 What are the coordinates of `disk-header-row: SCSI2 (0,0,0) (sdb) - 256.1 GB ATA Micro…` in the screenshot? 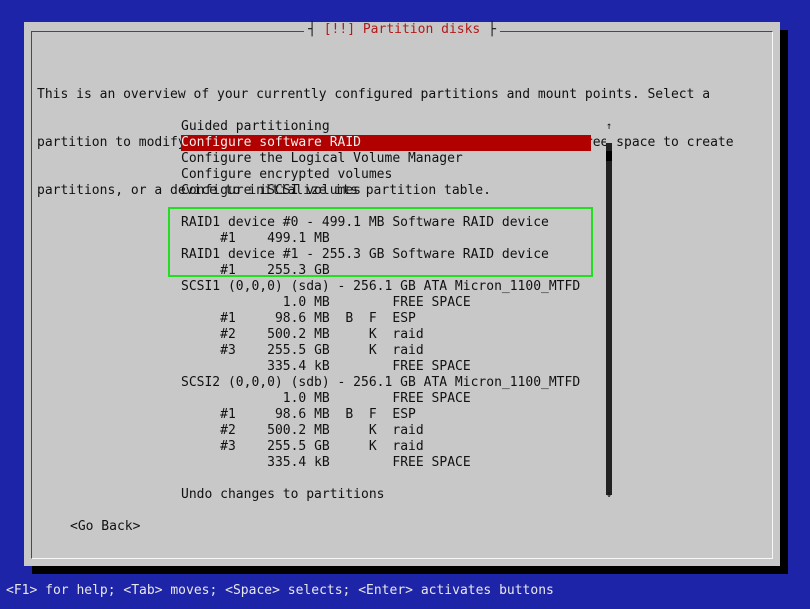 It's located at (386, 383).